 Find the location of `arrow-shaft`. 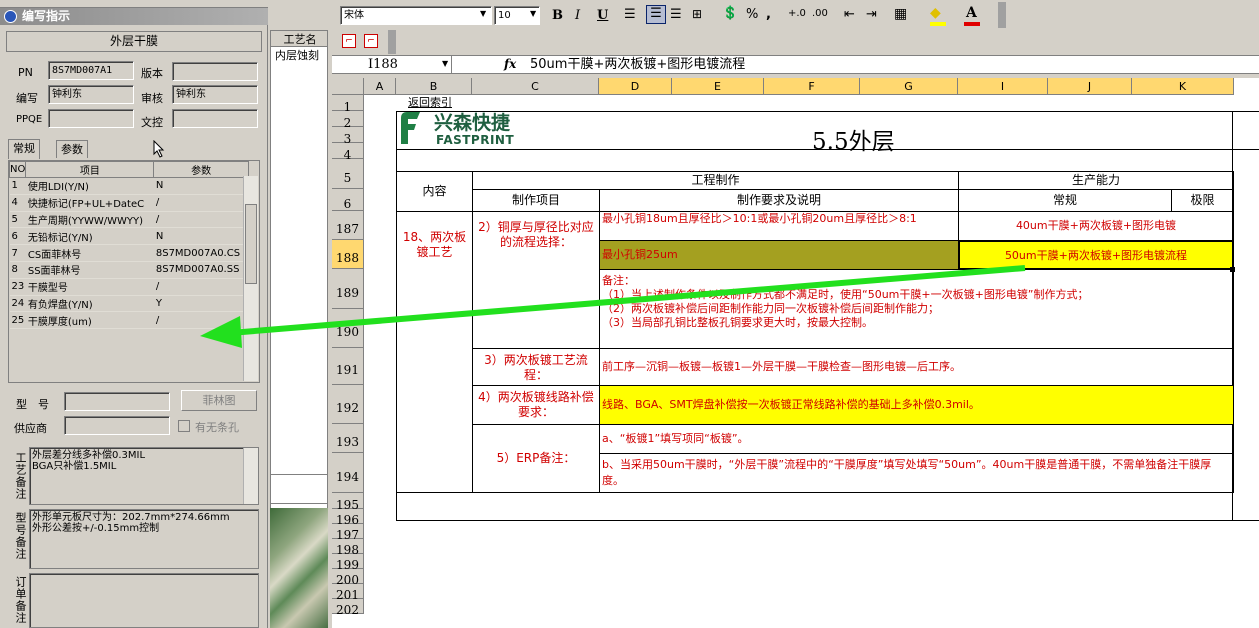

arrow-shaft is located at coordinates (627, 300).